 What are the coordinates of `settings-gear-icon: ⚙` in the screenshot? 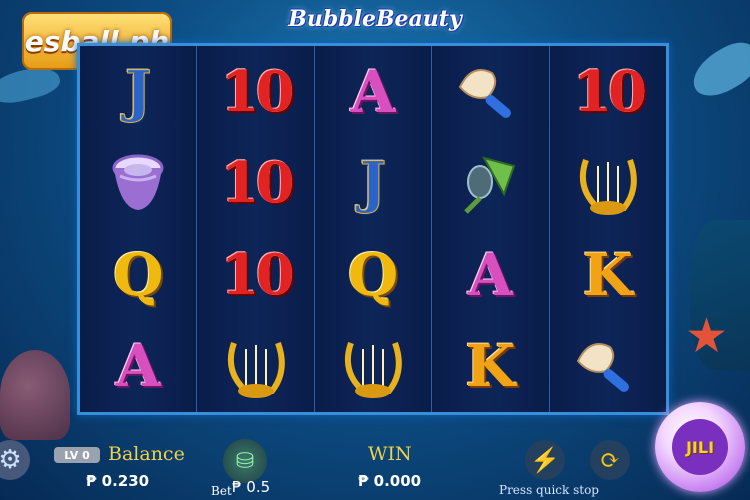 It's located at (15, 460).